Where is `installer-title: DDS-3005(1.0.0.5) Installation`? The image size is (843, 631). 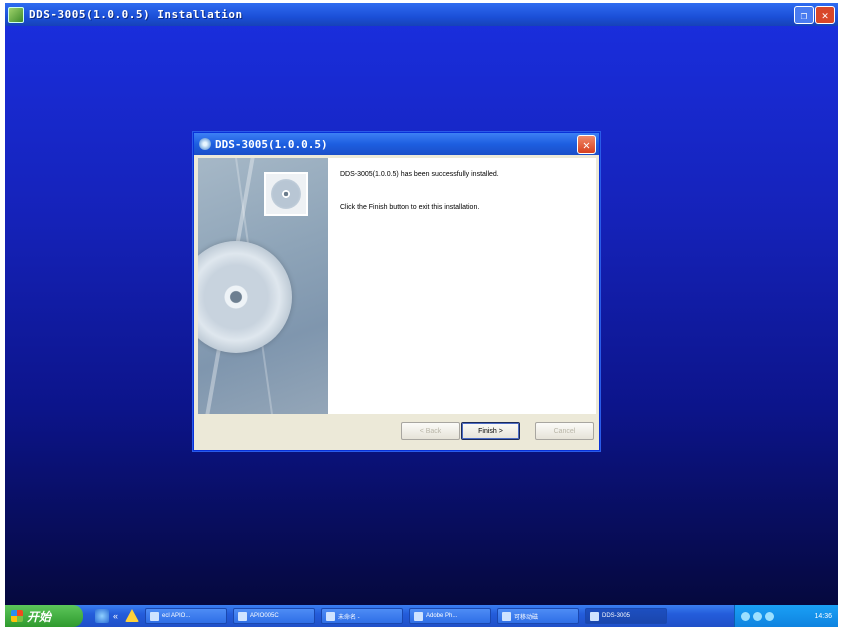 installer-title: DDS-3005(1.0.0.5) Installation is located at coordinates (136, 14).